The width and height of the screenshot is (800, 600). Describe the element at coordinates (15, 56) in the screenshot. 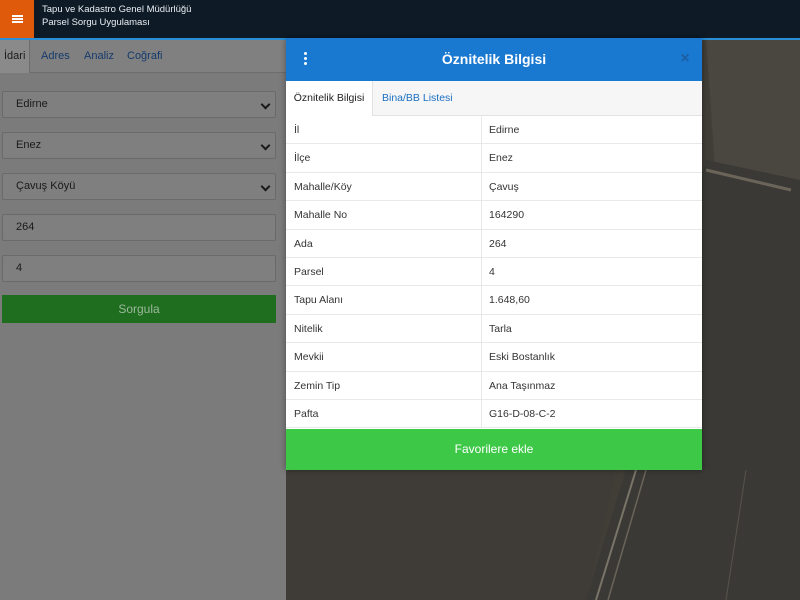

I see `tab-idari: İdari` at that location.